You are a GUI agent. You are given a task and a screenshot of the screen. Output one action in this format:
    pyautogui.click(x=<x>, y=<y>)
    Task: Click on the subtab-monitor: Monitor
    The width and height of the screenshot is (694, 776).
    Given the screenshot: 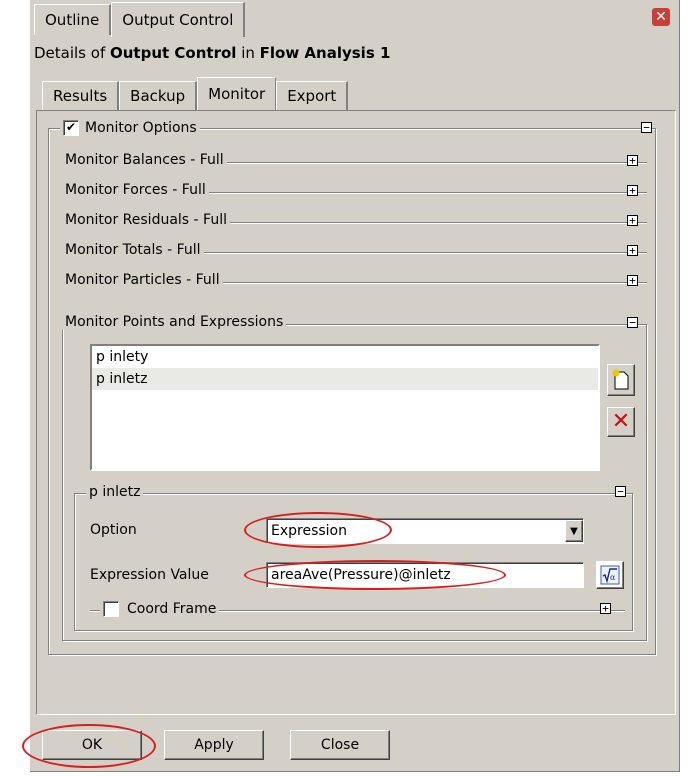 What is the action you would take?
    pyautogui.click(x=237, y=93)
    